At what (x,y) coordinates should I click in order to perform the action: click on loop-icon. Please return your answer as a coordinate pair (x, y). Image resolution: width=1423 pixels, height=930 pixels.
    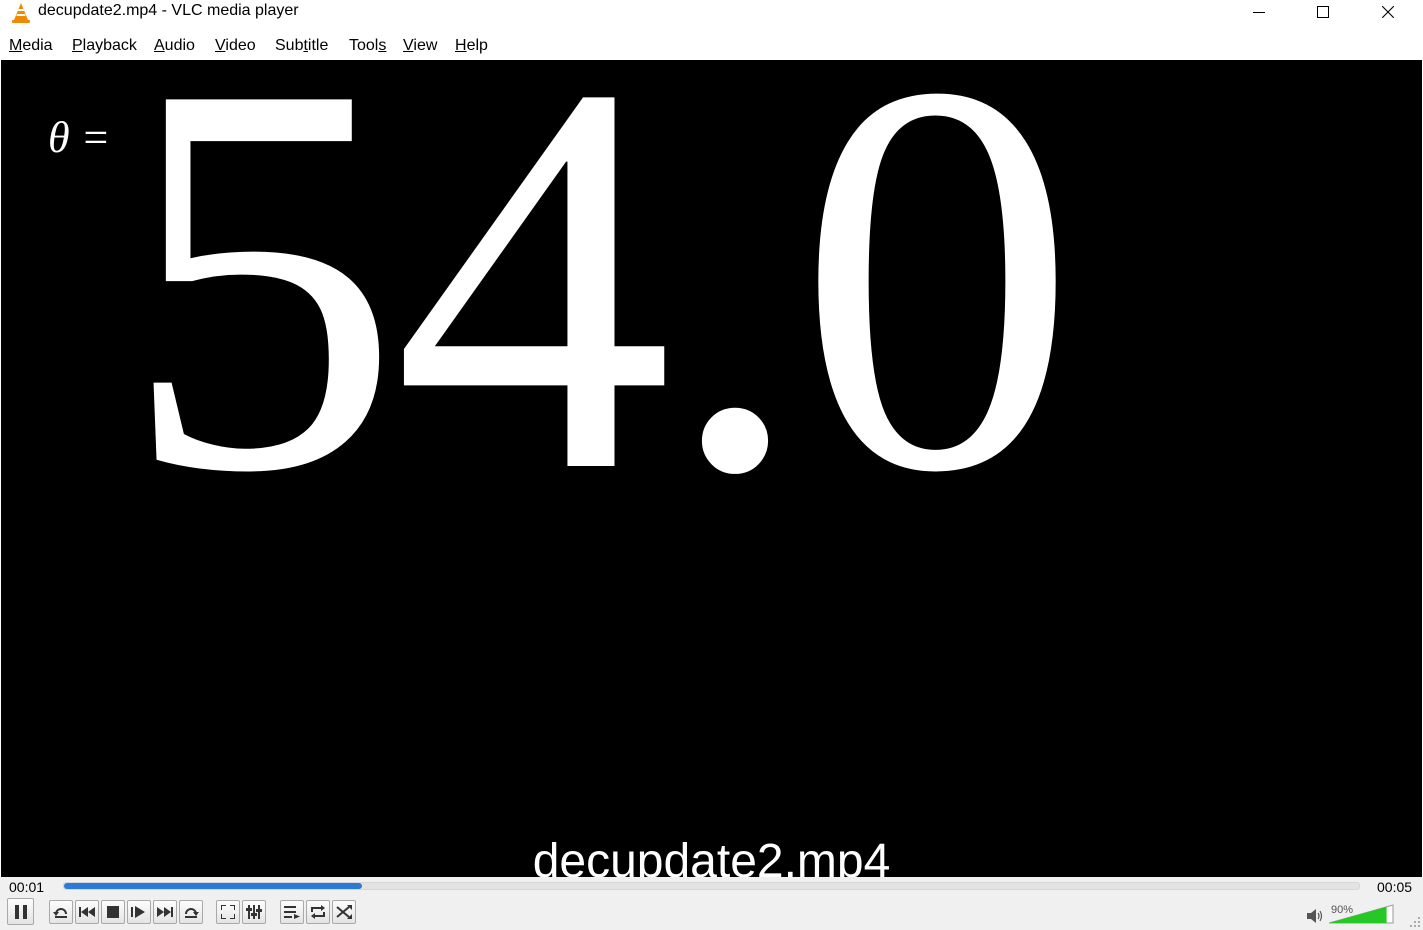
    Looking at the image, I should click on (318, 912).